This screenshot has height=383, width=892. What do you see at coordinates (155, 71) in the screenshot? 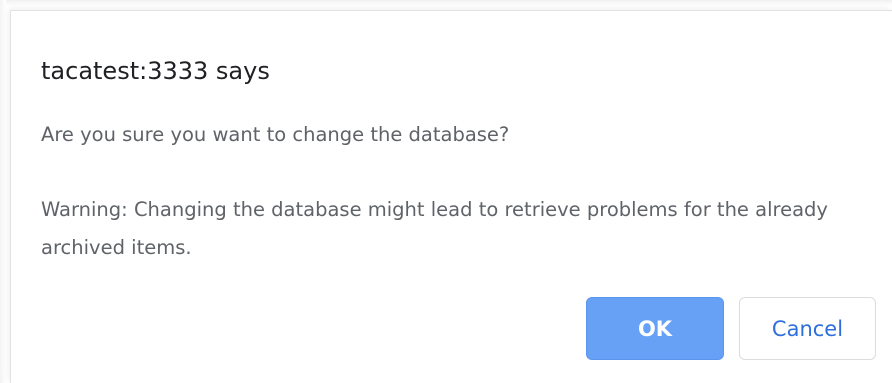
I see `dialog-title: tacatest:3333 says` at bounding box center [155, 71].